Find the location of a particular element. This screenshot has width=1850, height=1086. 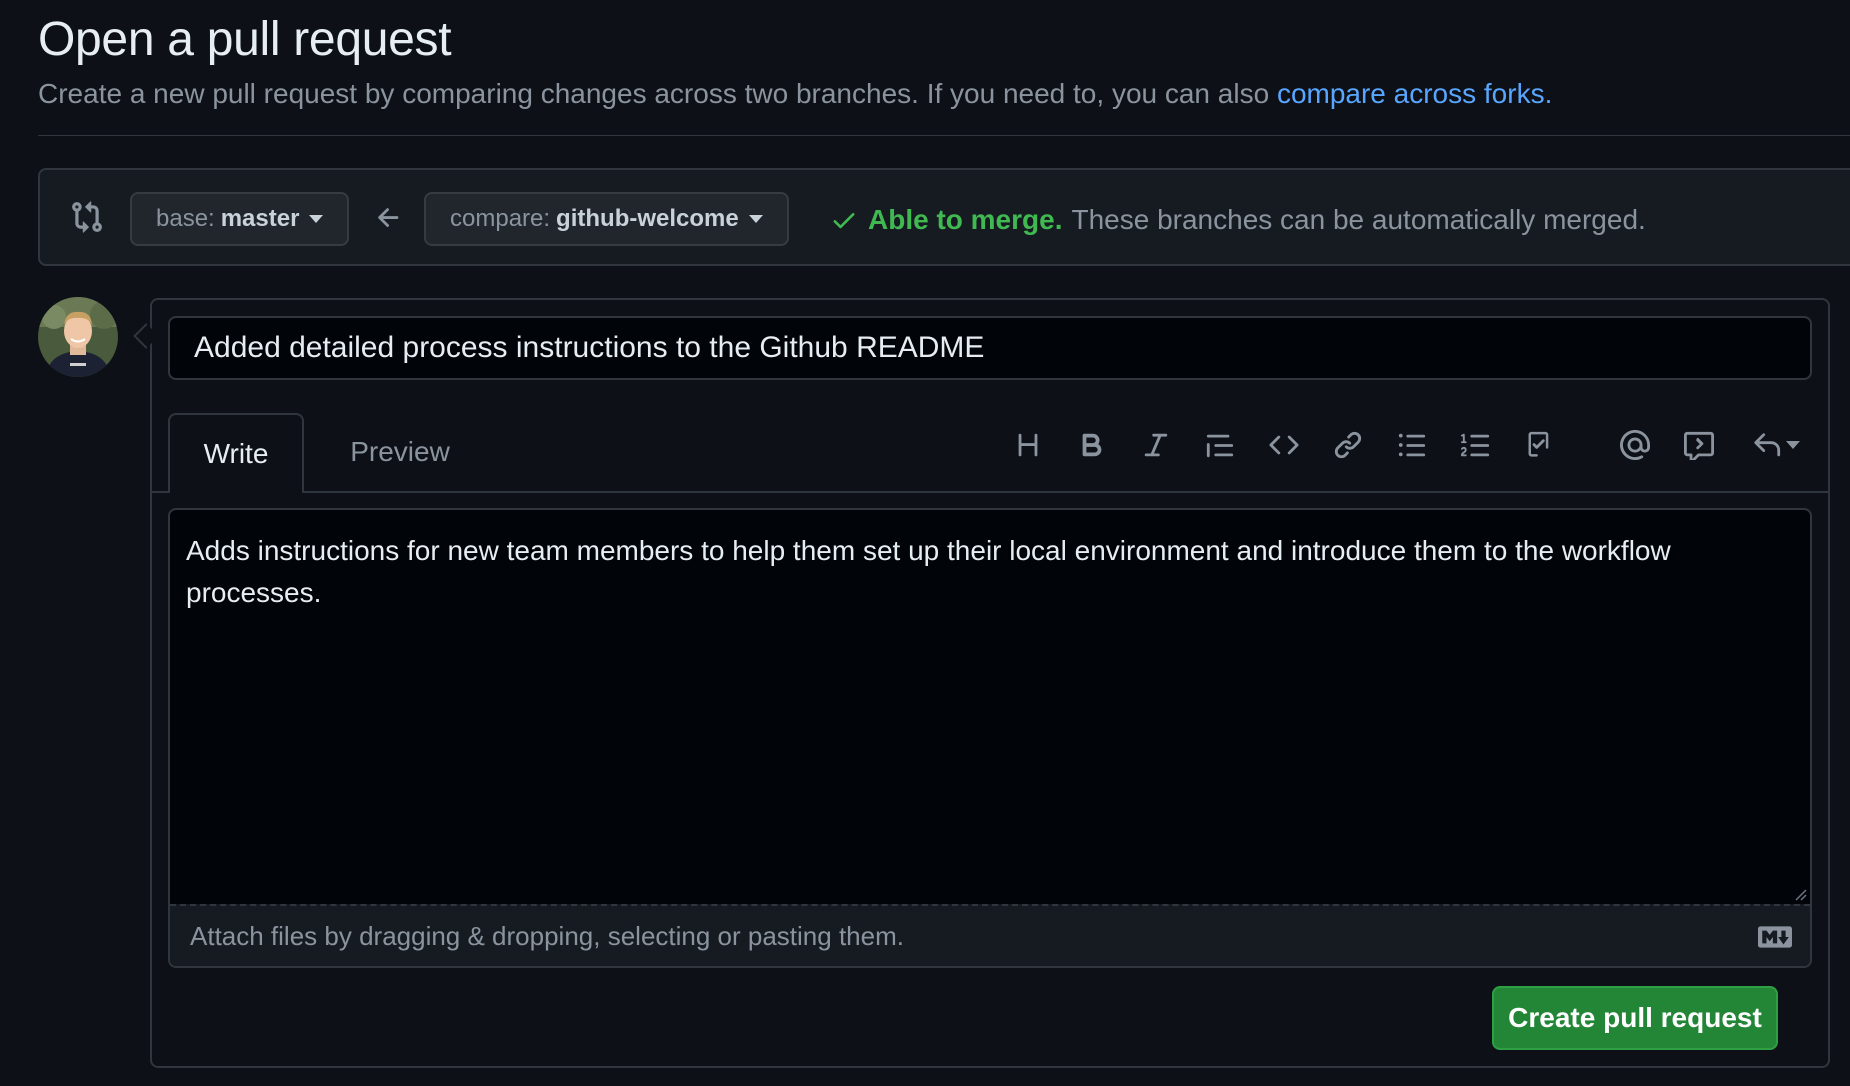

base-prefix: base: is located at coordinates (185, 218).